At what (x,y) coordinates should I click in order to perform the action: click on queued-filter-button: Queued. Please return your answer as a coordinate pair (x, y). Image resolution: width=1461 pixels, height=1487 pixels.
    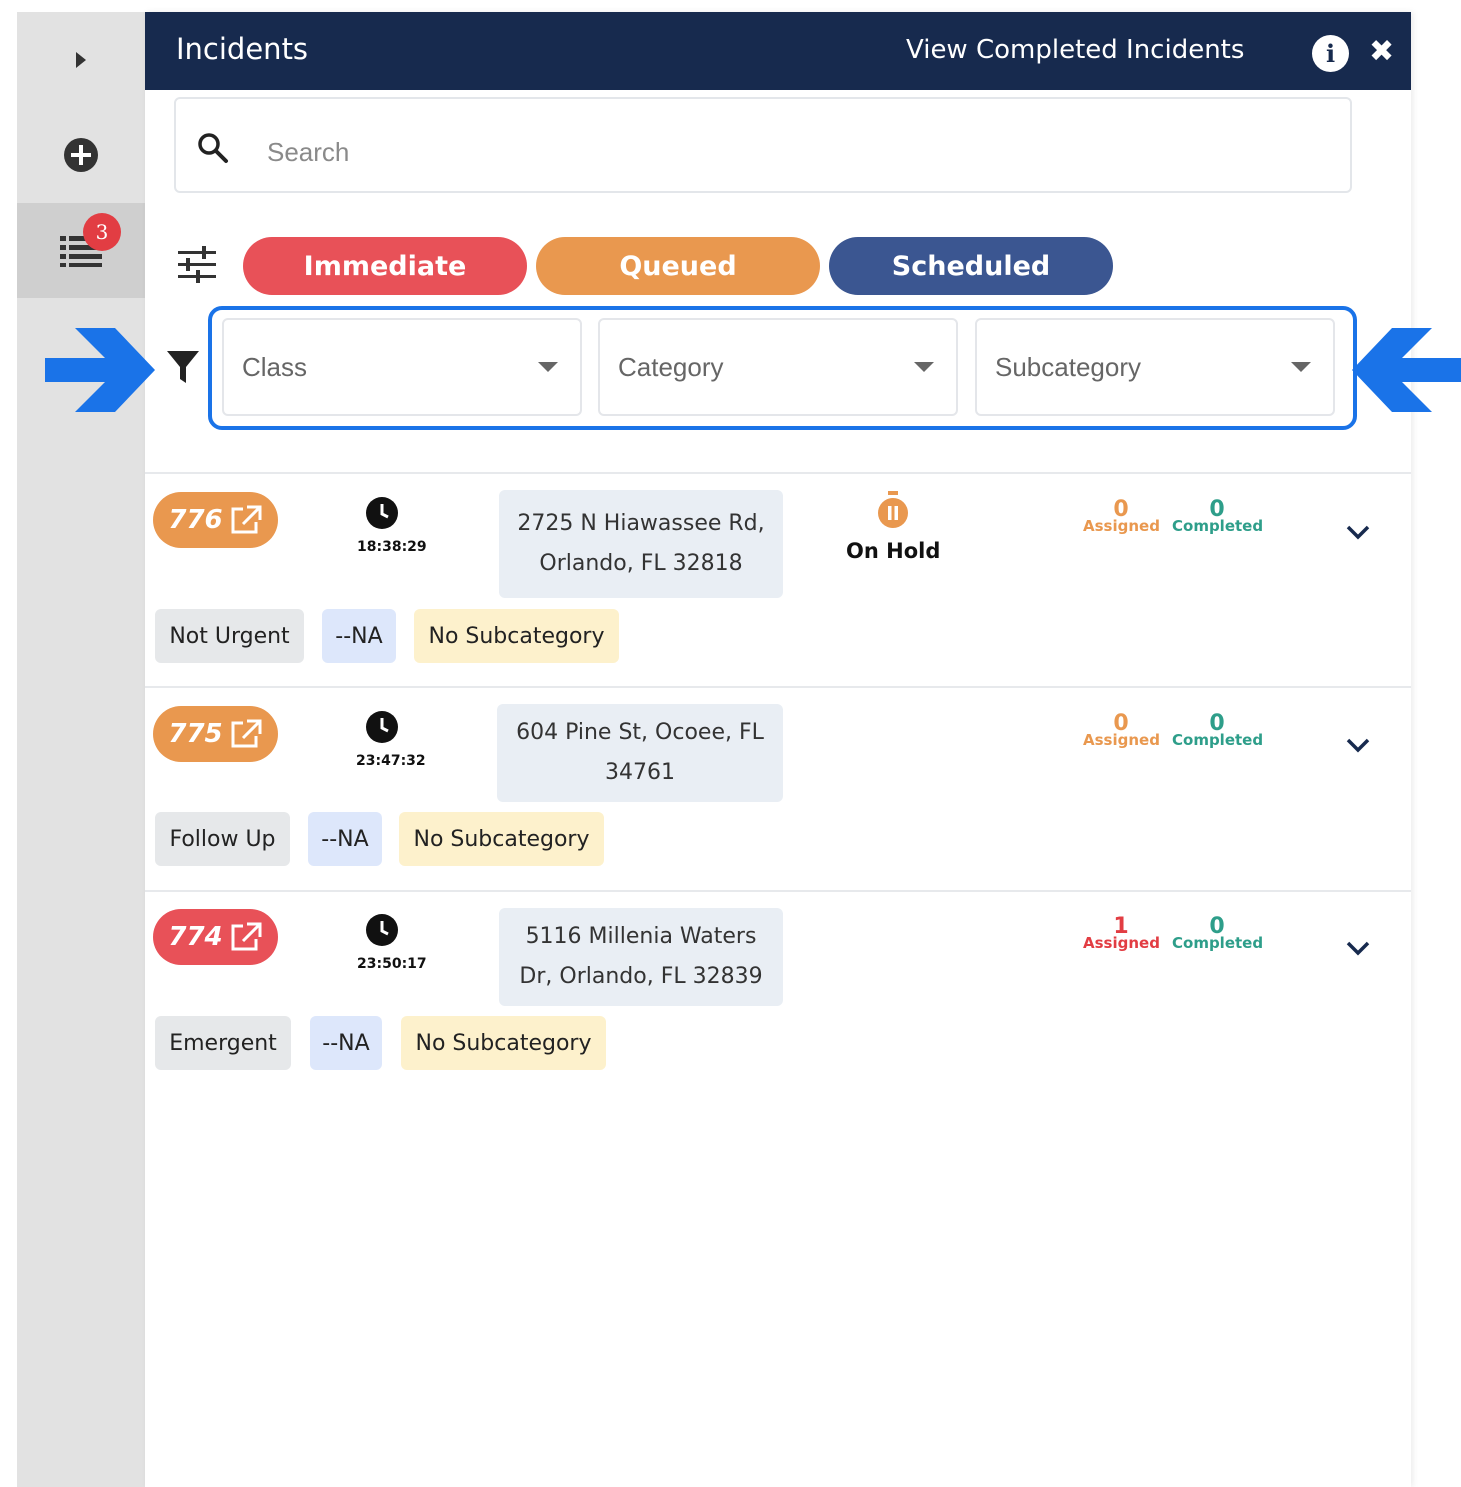
    Looking at the image, I should click on (678, 266).